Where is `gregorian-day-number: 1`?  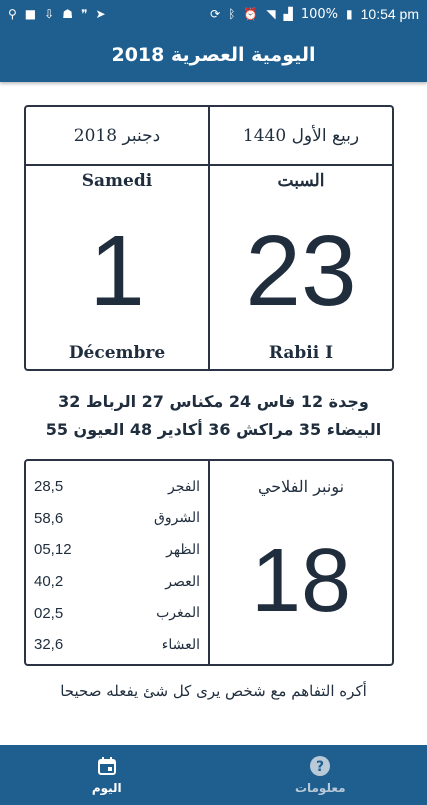
gregorian-day-number: 1 is located at coordinates (117, 271).